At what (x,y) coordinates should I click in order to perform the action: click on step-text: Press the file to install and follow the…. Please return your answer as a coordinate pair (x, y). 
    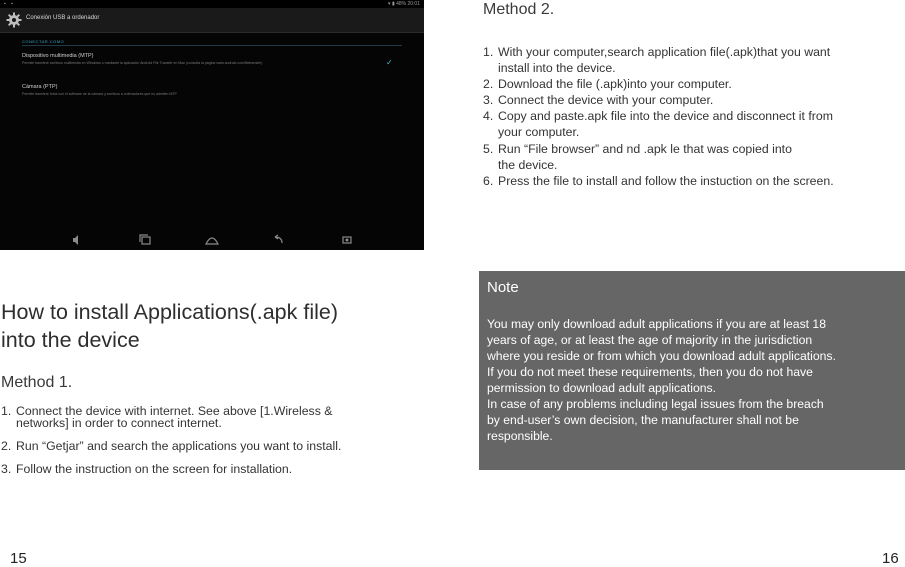
    Looking at the image, I should click on (666, 180).